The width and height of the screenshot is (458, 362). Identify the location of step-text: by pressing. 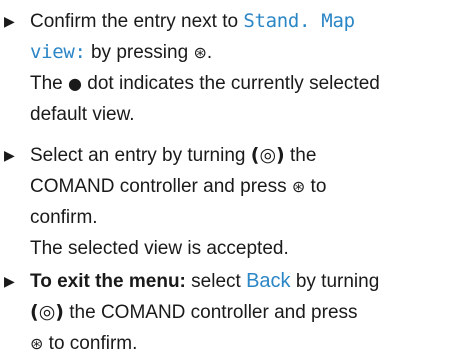
(139, 52).